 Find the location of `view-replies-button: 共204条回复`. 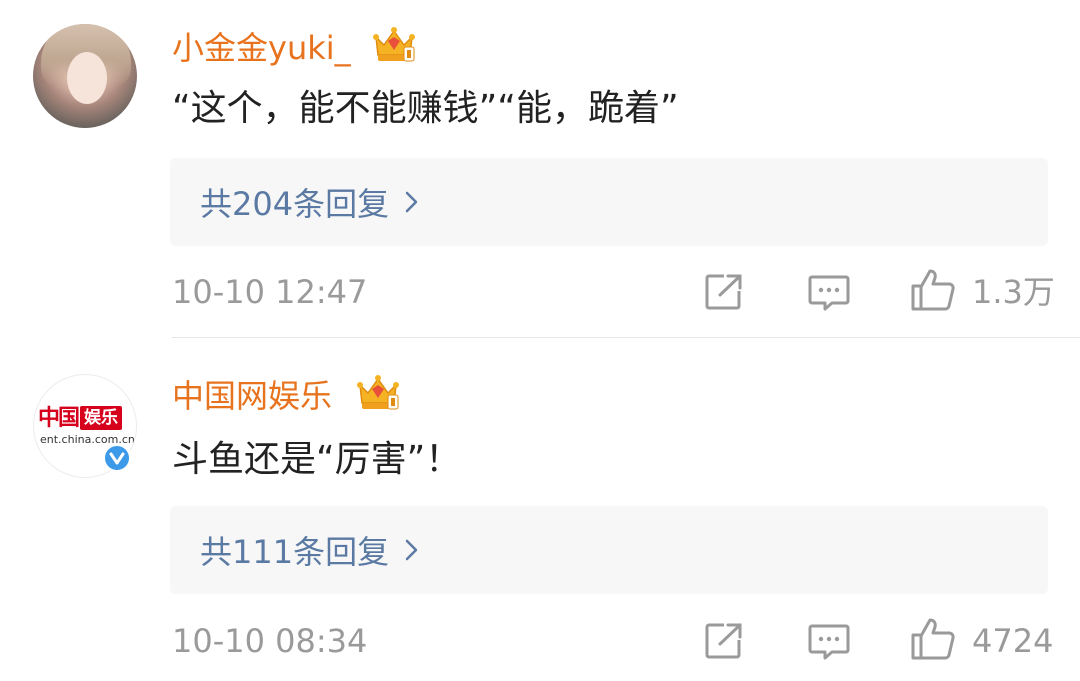

view-replies-button: 共204条回复 is located at coordinates (609, 202).